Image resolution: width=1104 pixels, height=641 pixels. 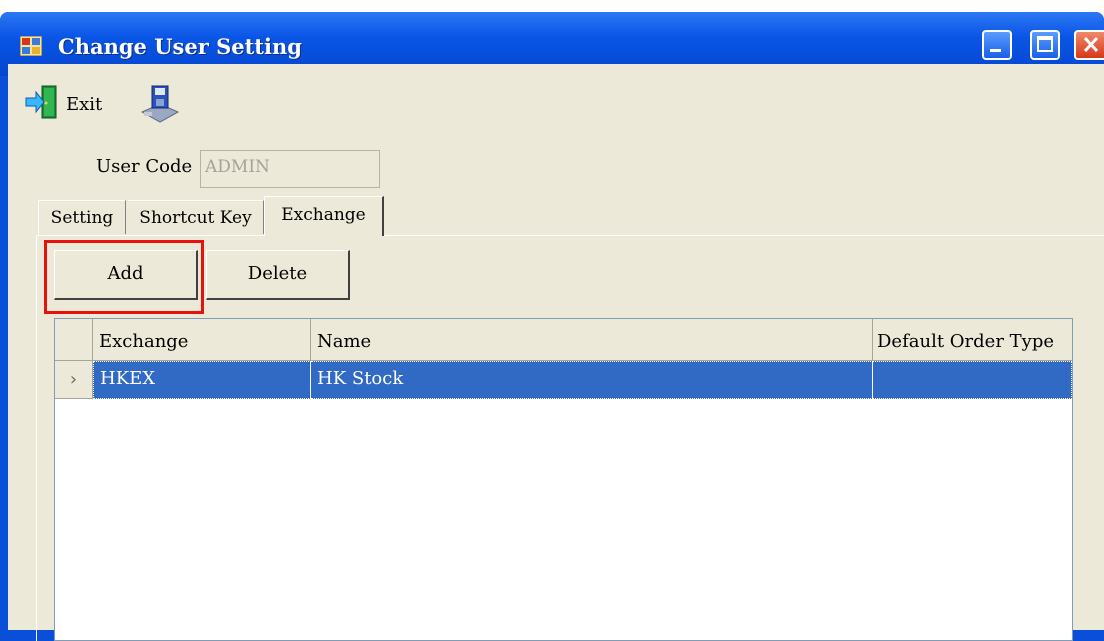 I want to click on user-code-label: User Code, so click(x=144, y=166).